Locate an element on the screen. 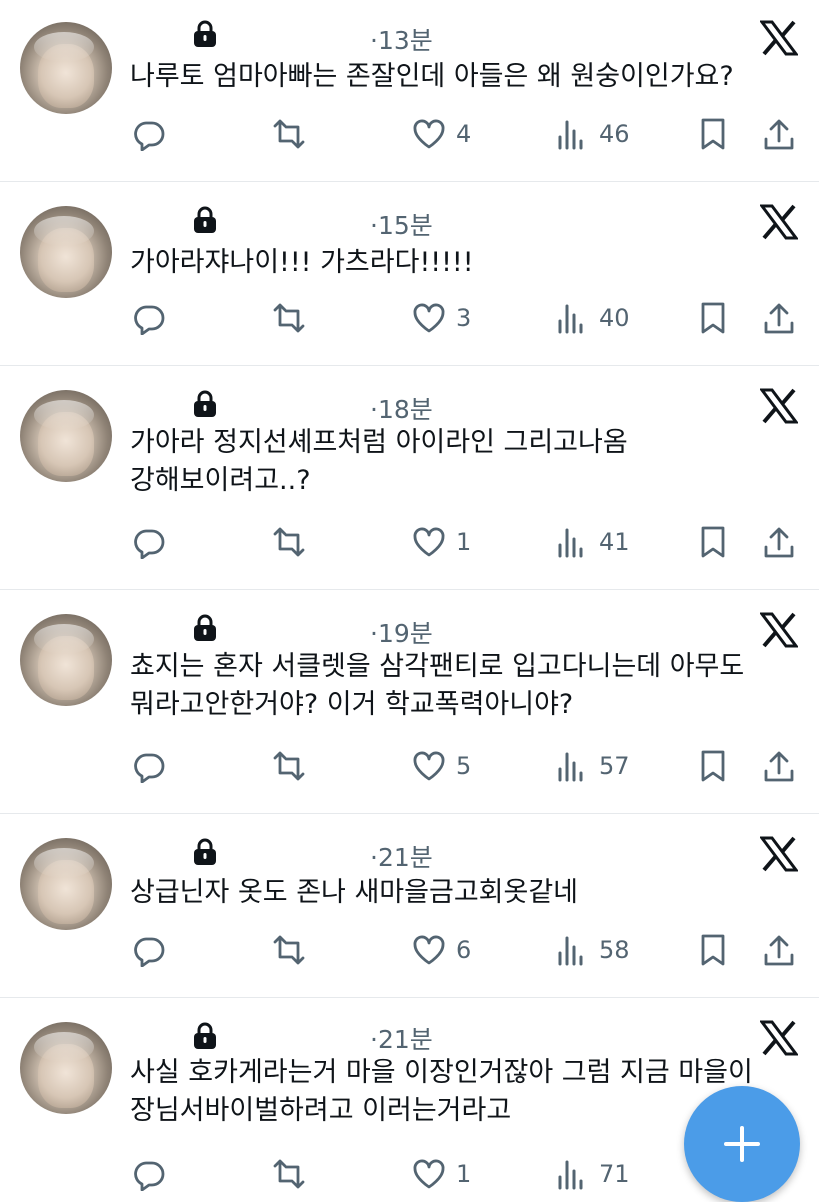 The height and width of the screenshot is (1202, 819). tweet-text-line: 쵸지는 혼자 서클렛을 삼각팬티로 입고다니는데 아무도 is located at coordinates (437, 666).